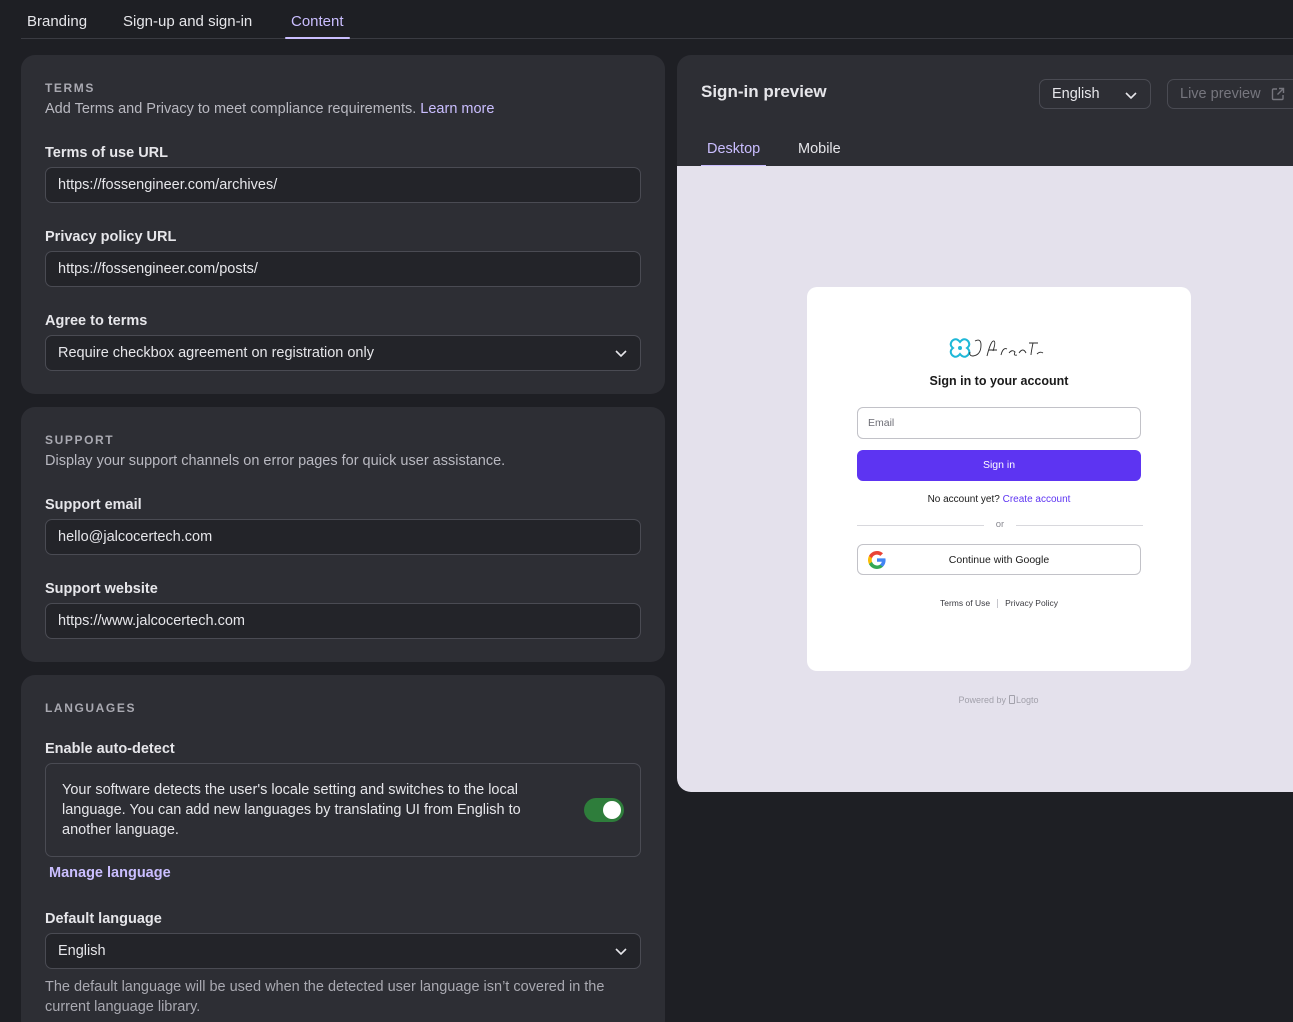 The image size is (1293, 1022). I want to click on autodetect-toggle, so click(604, 810).